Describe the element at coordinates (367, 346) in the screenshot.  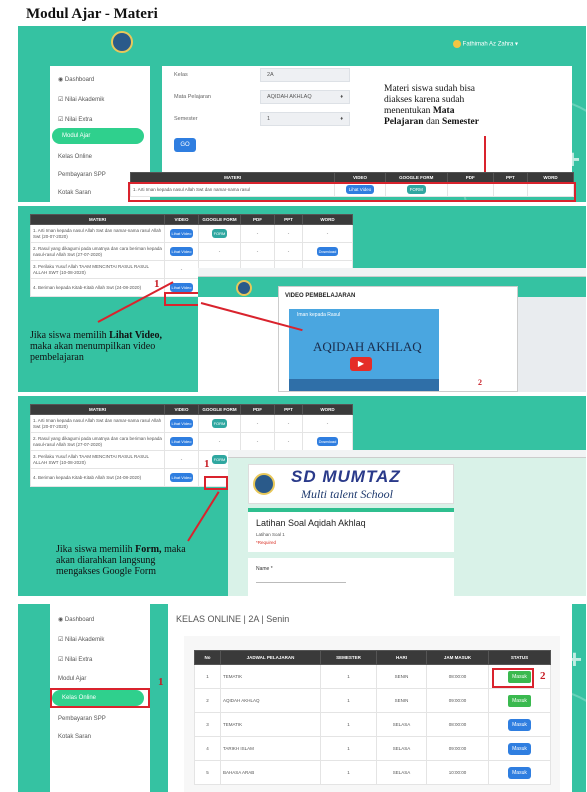
I see `video-title-text: AQIDAH AKHLAQ` at that location.